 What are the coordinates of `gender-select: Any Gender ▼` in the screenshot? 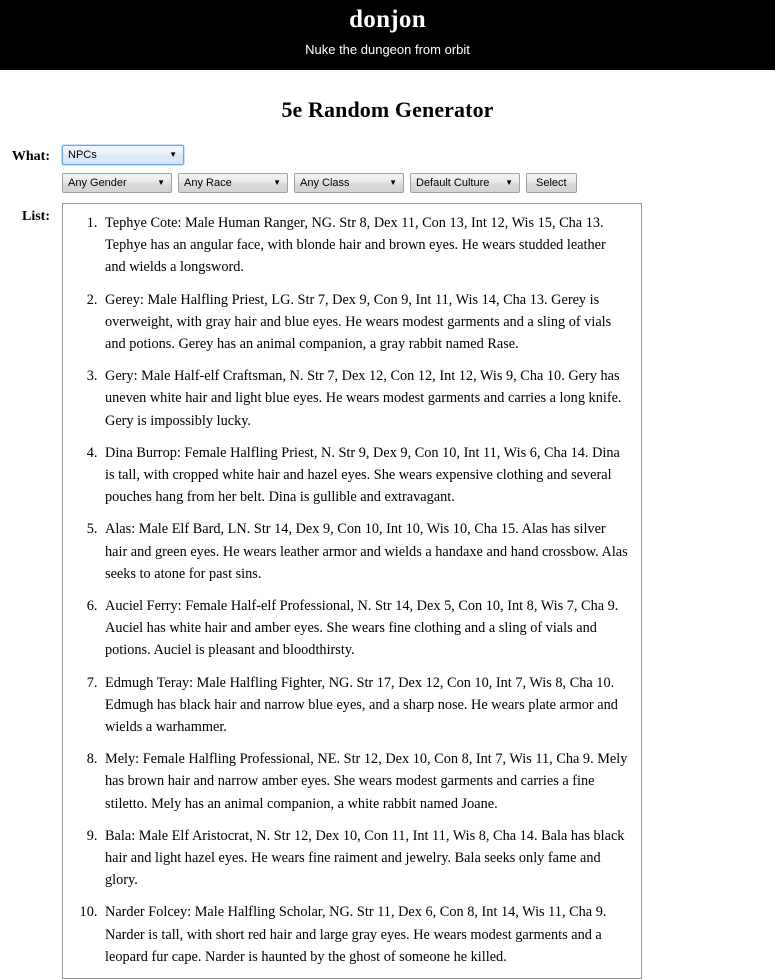 It's located at (117, 183).